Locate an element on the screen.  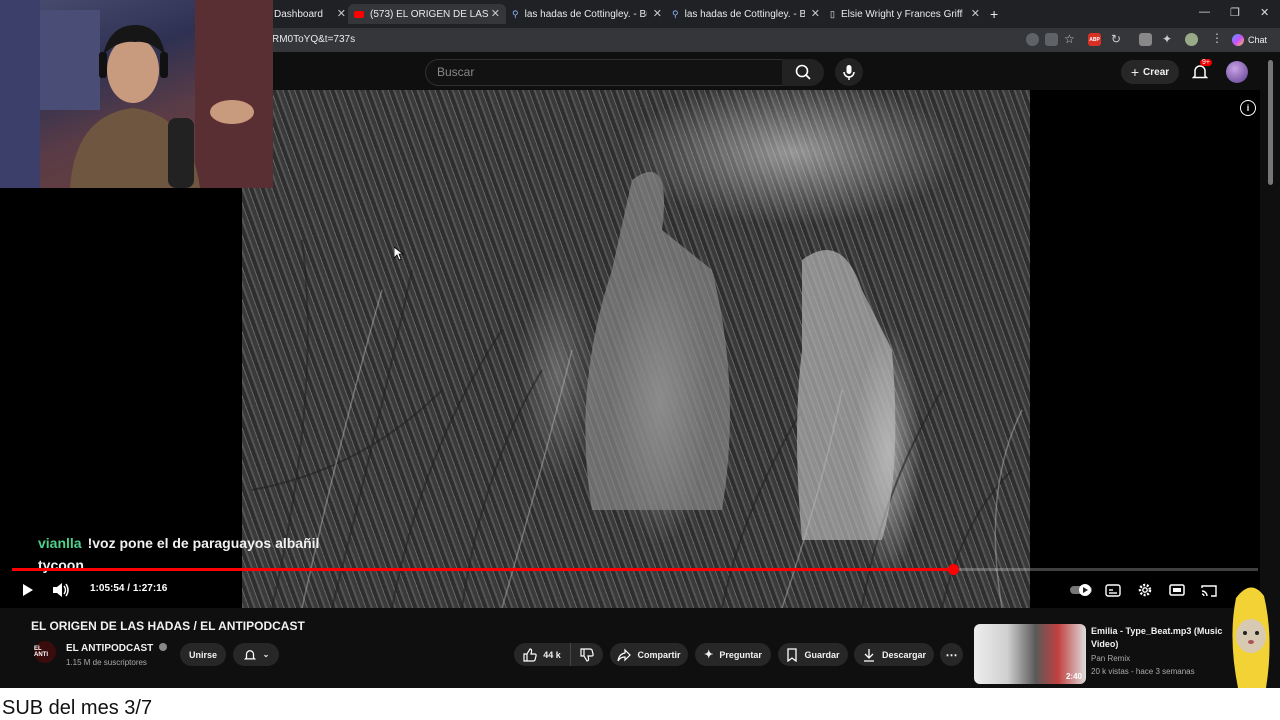
dislike-button is located at coordinates (586, 654).